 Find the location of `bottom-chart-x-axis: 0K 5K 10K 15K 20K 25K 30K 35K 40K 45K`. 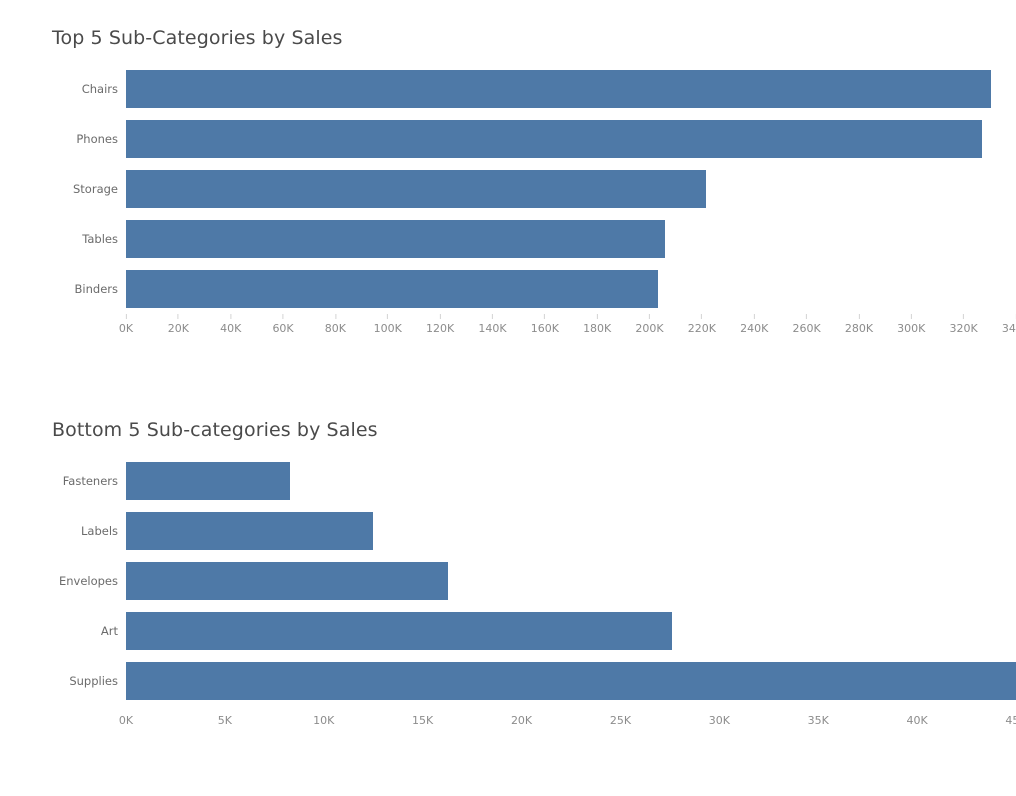

bottom-chart-x-axis: 0K 5K 10K 15K 20K 25K 30K 35K 40K 45K is located at coordinates (567, 726).